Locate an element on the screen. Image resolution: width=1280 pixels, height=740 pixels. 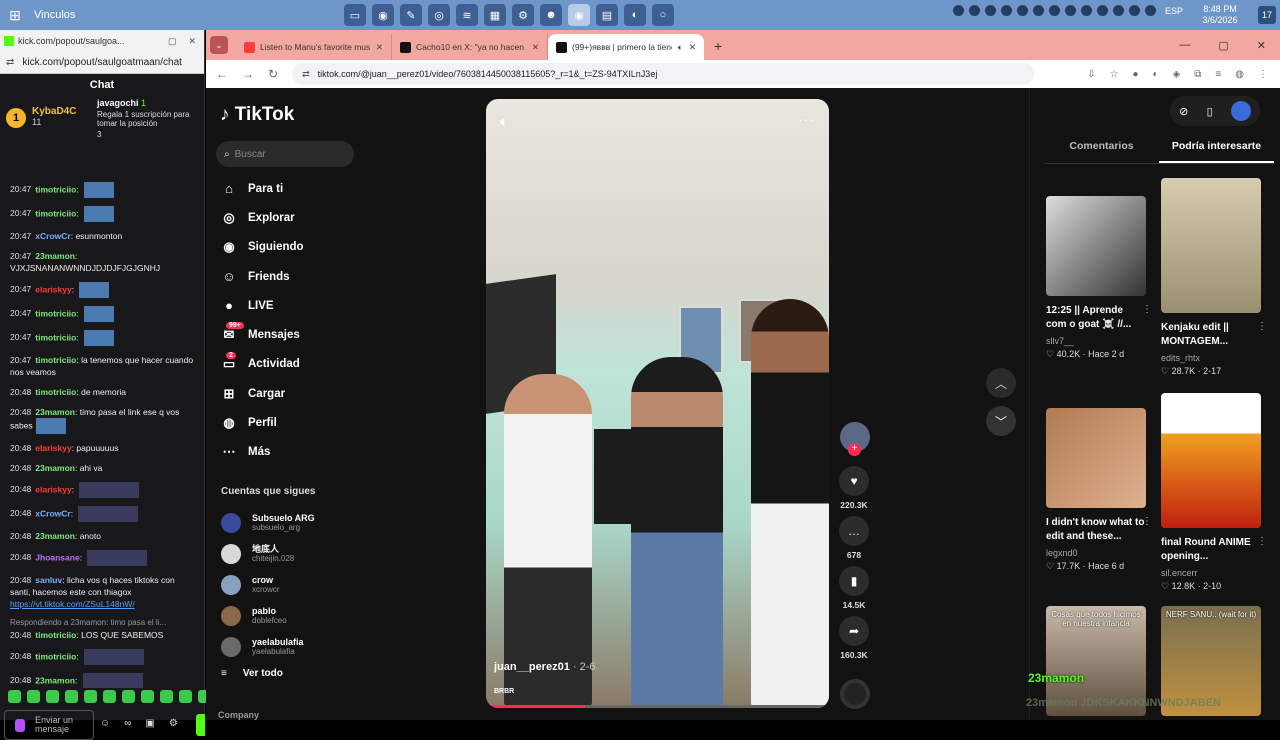
paint-icon: ✎ is located at coordinates (411, 15).